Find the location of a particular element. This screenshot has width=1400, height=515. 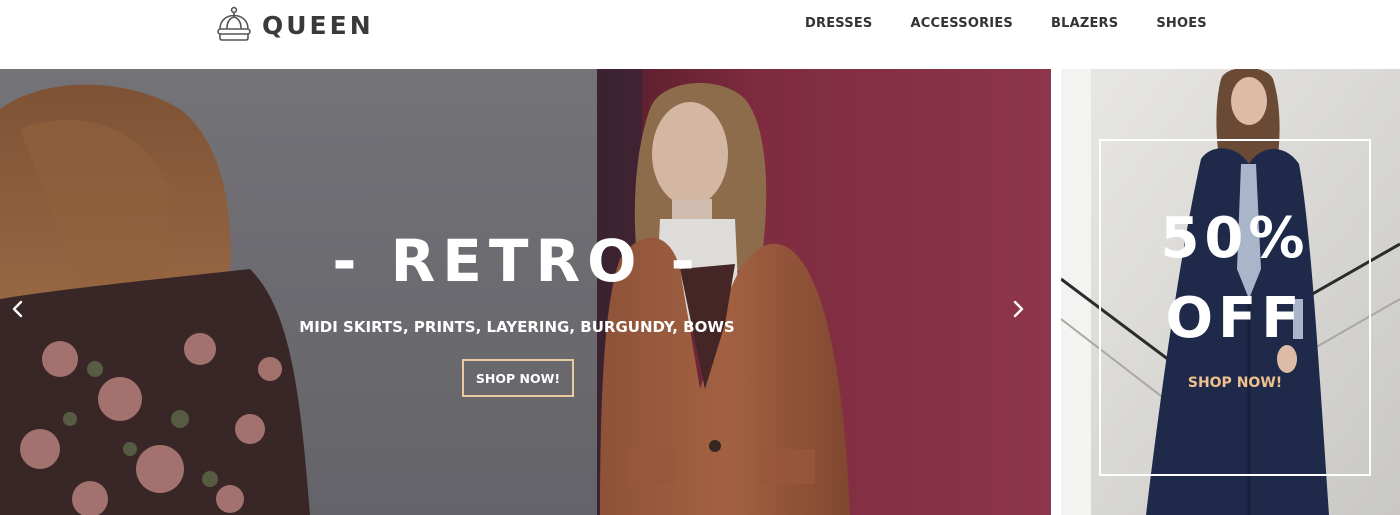

promo-shop-now-link: SHOP NOW! is located at coordinates (1235, 383).